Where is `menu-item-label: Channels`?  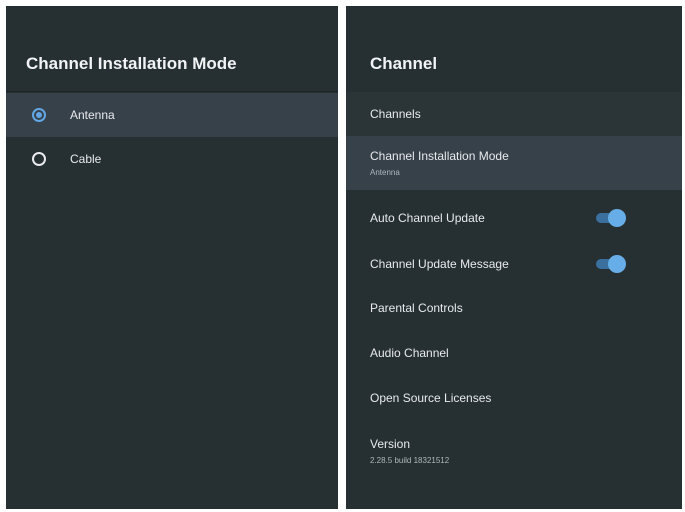 menu-item-label: Channels is located at coordinates (395, 114).